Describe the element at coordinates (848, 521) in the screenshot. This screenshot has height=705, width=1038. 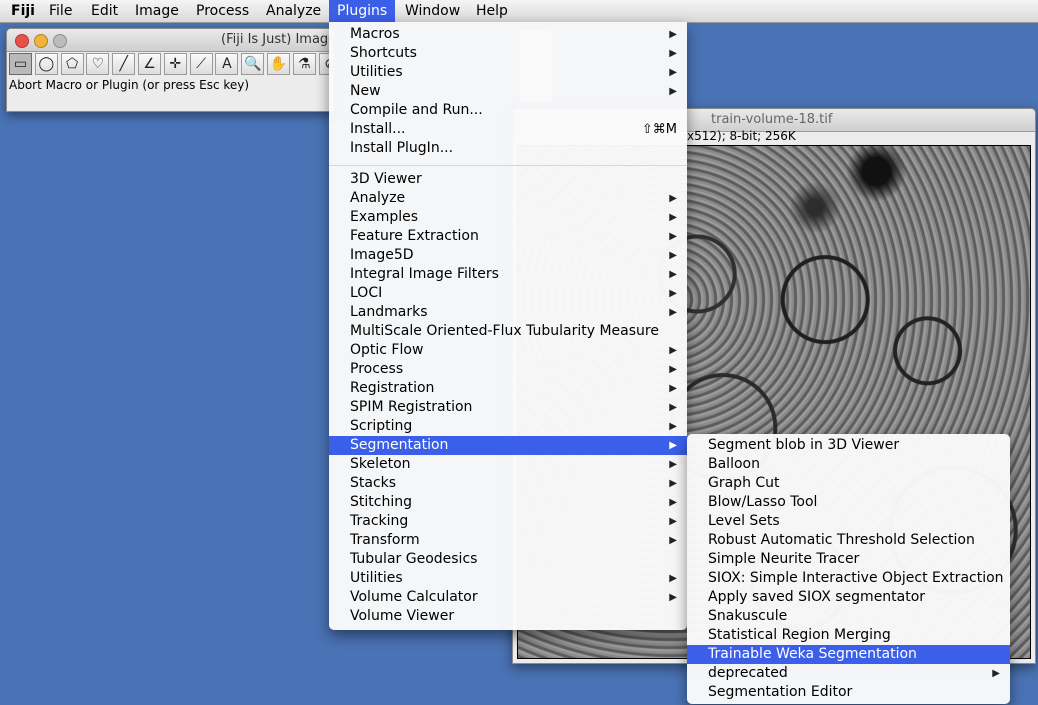
I see `menu-item-level-sets: Level Sets` at that location.